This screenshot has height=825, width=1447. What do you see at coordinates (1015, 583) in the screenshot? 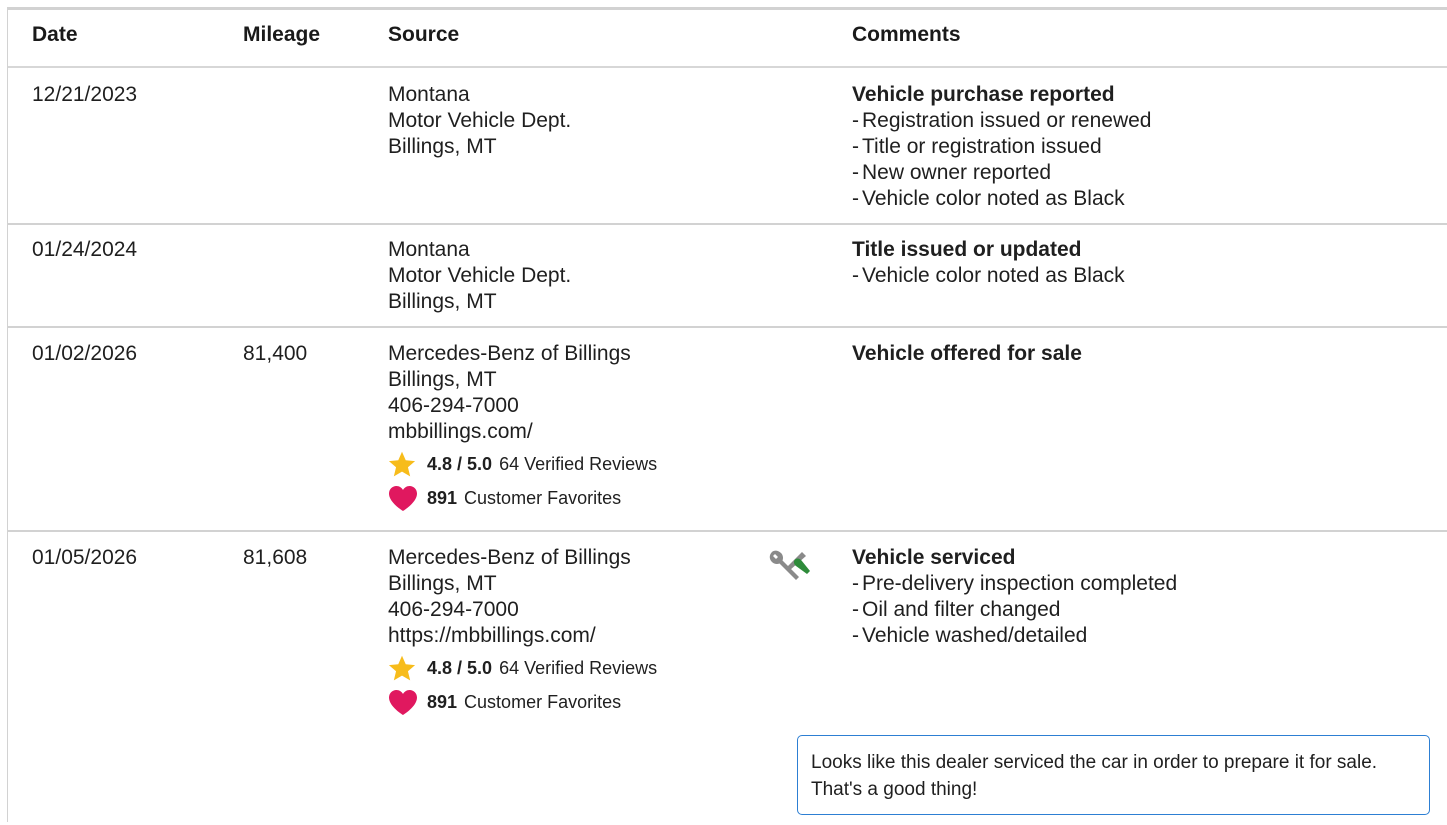
I see `comment-item: - Pre-delivery inspection completed` at bounding box center [1015, 583].